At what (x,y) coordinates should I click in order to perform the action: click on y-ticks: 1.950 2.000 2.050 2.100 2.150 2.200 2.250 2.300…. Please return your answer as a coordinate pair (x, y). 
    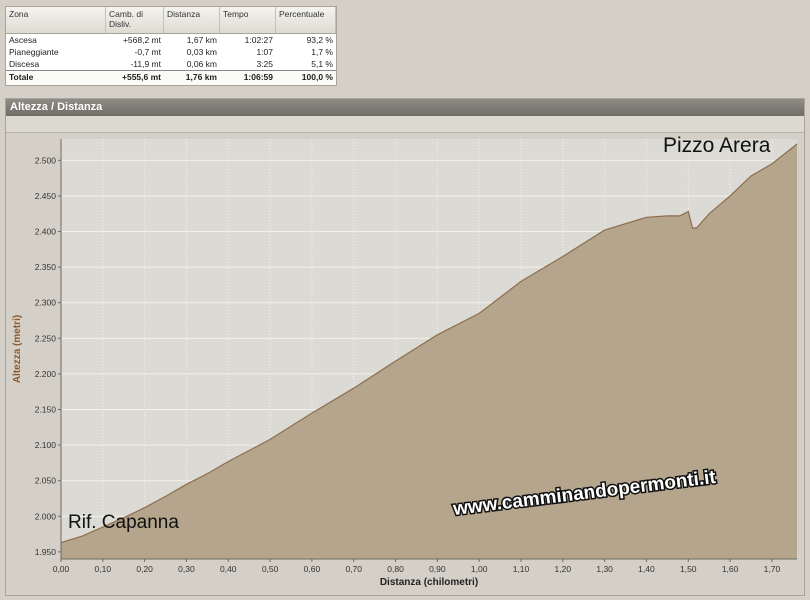
    Looking at the image, I should click on (48, 356).